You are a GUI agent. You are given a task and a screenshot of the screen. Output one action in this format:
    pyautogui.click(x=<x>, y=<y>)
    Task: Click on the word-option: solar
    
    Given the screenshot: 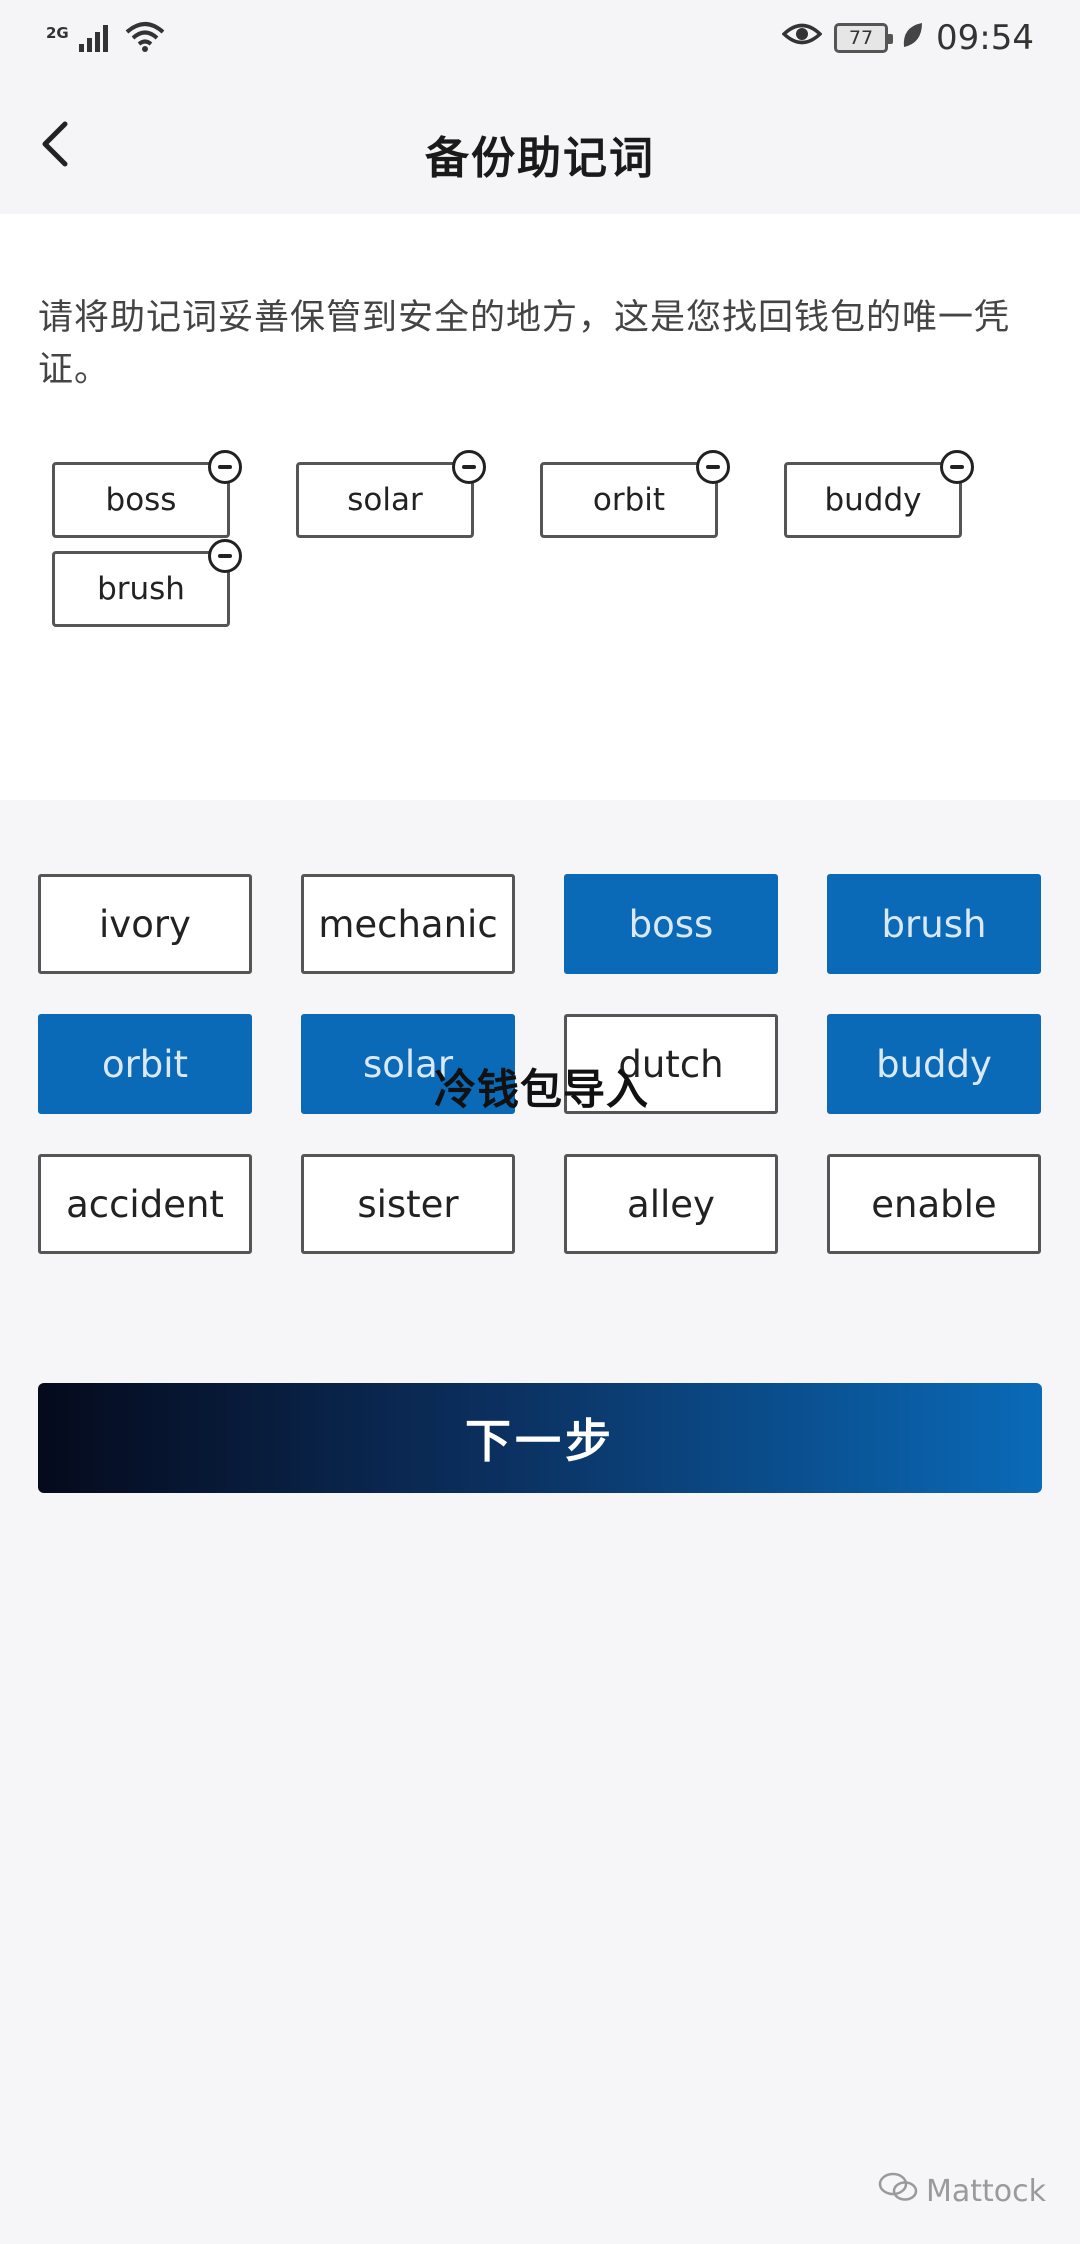 What is the action you would take?
    pyautogui.click(x=408, y=1064)
    